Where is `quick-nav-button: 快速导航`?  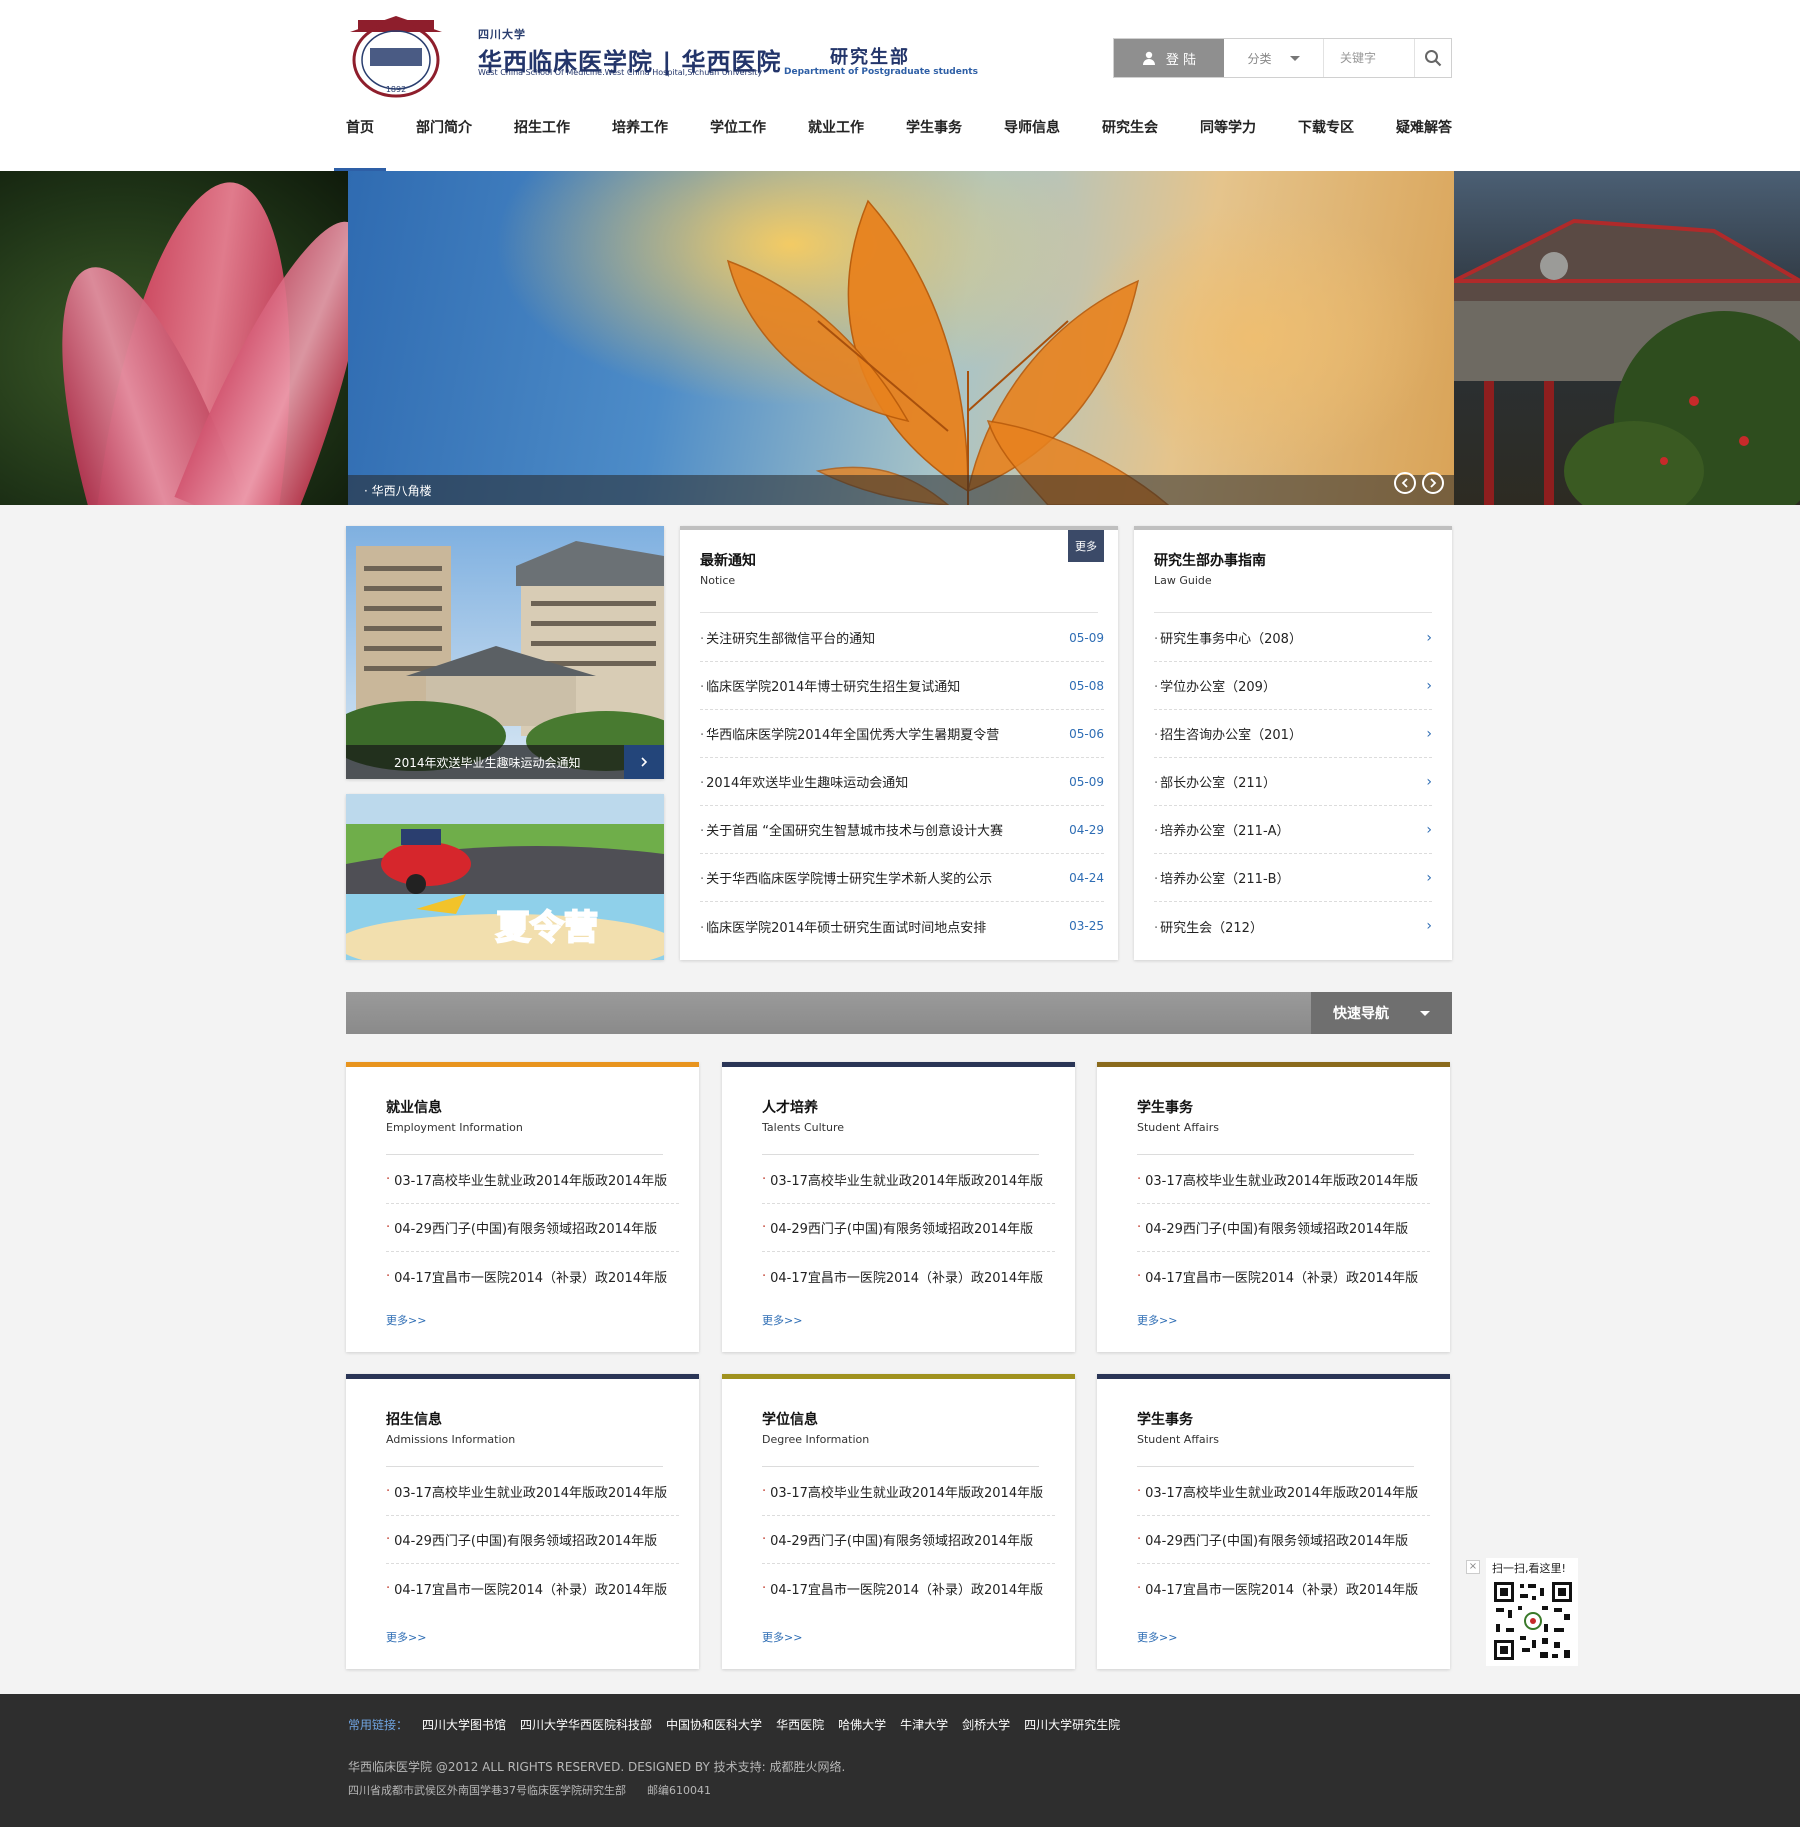
quick-nav-button: 快速导航 is located at coordinates (1381, 1013).